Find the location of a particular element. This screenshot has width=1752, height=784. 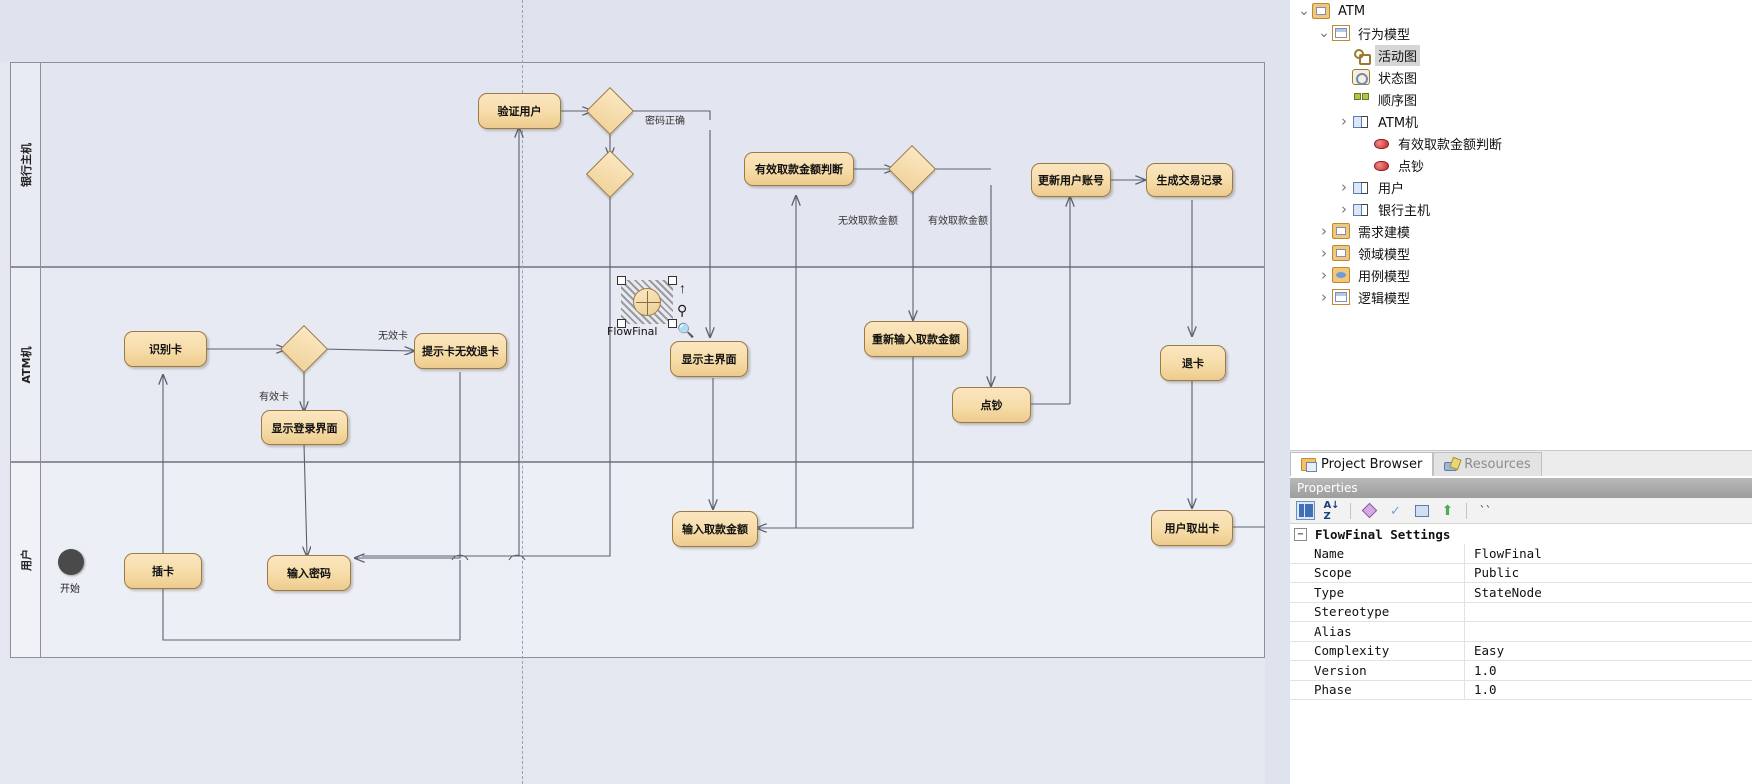

tab-resources: Resources is located at coordinates (1487, 464).